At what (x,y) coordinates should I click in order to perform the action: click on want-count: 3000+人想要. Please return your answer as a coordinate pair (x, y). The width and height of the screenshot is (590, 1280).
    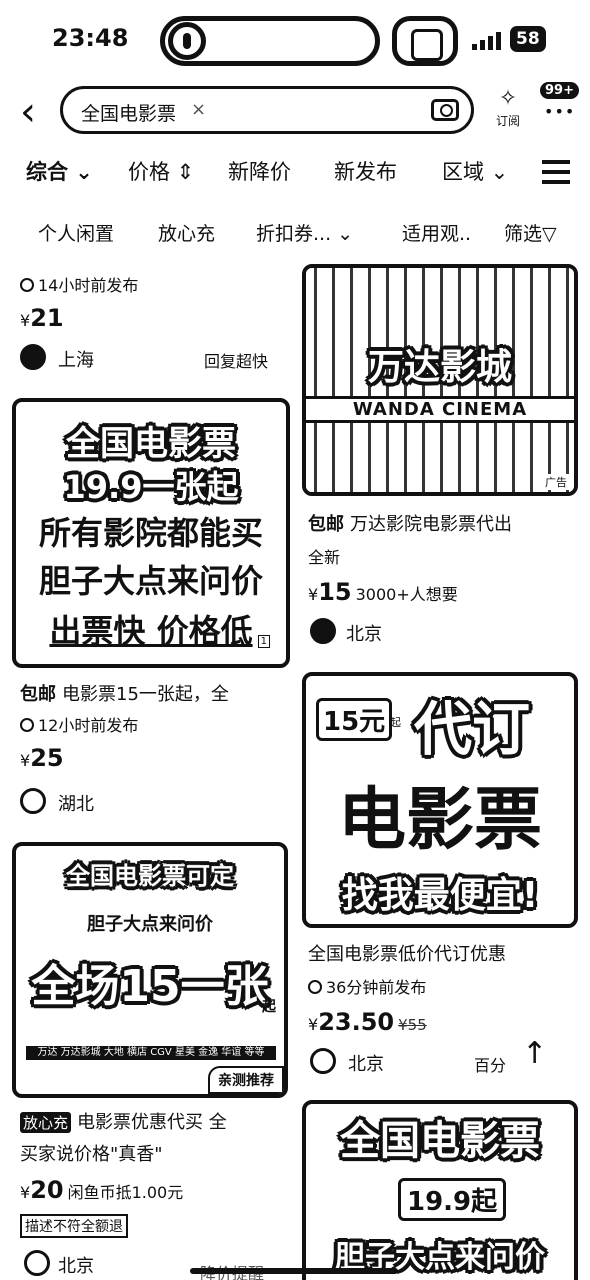
    Looking at the image, I should click on (406, 594).